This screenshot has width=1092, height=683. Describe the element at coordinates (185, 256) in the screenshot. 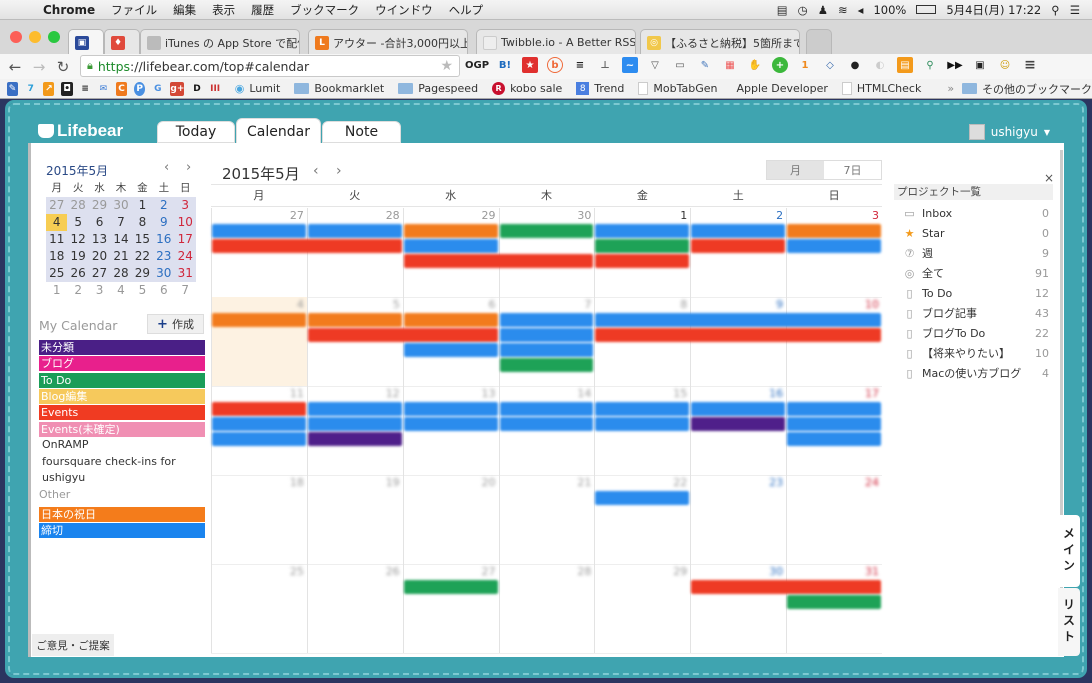

I see `mini-day: 24` at that location.